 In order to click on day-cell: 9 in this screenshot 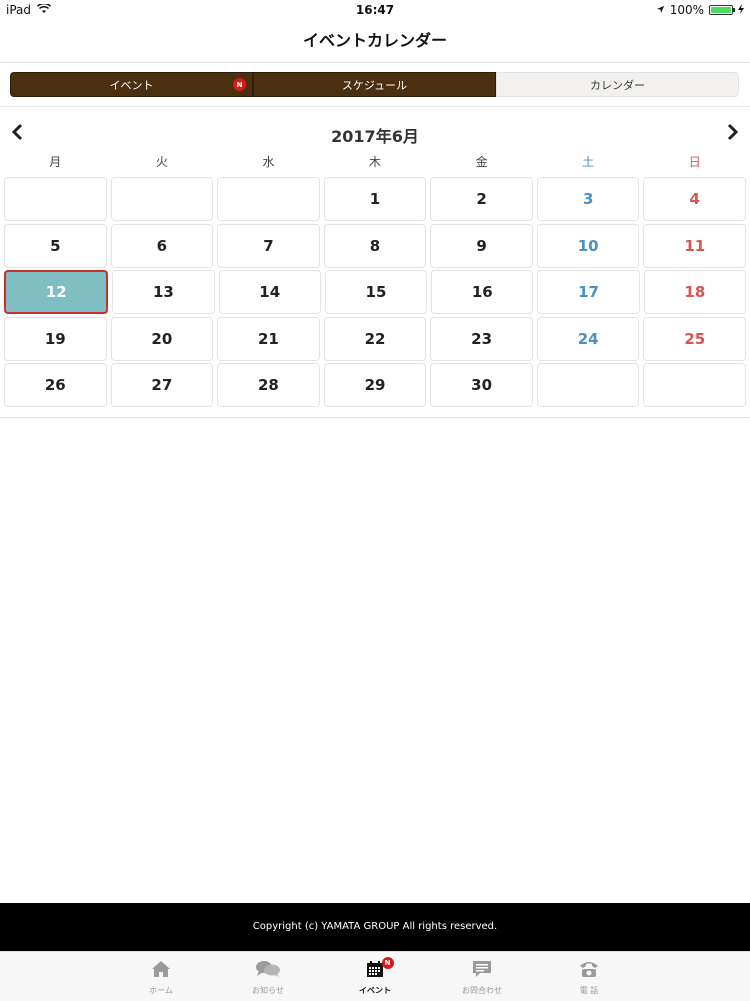, I will do `click(481, 245)`.